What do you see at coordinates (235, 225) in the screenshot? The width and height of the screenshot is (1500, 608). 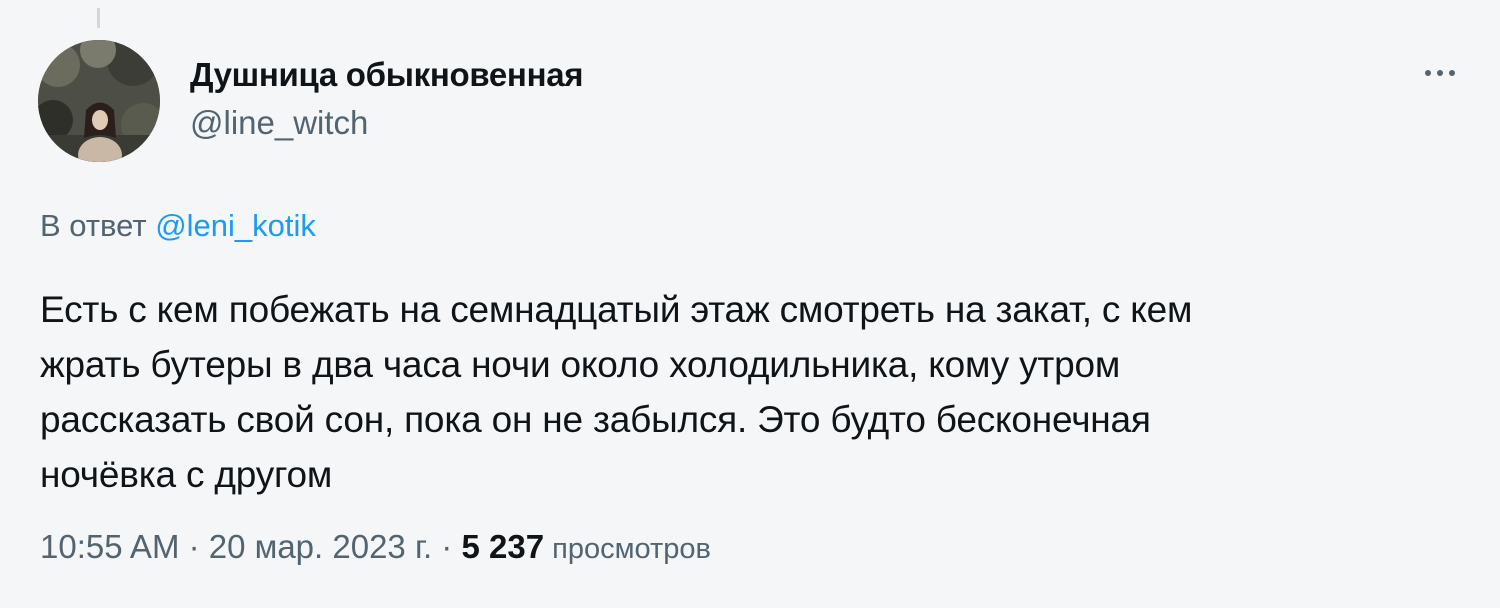 I see `reply-mention-link: @leni_kotik` at bounding box center [235, 225].